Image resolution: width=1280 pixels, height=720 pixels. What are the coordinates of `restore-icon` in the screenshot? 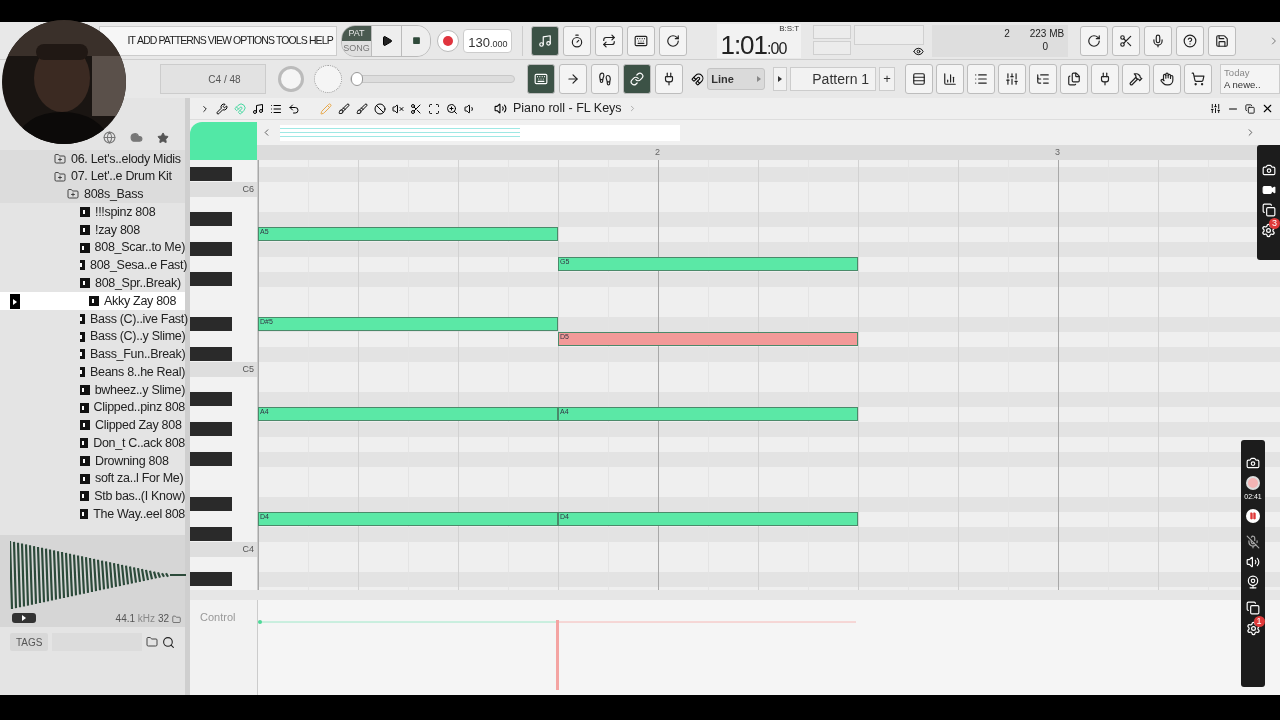 It's located at (1250, 108).